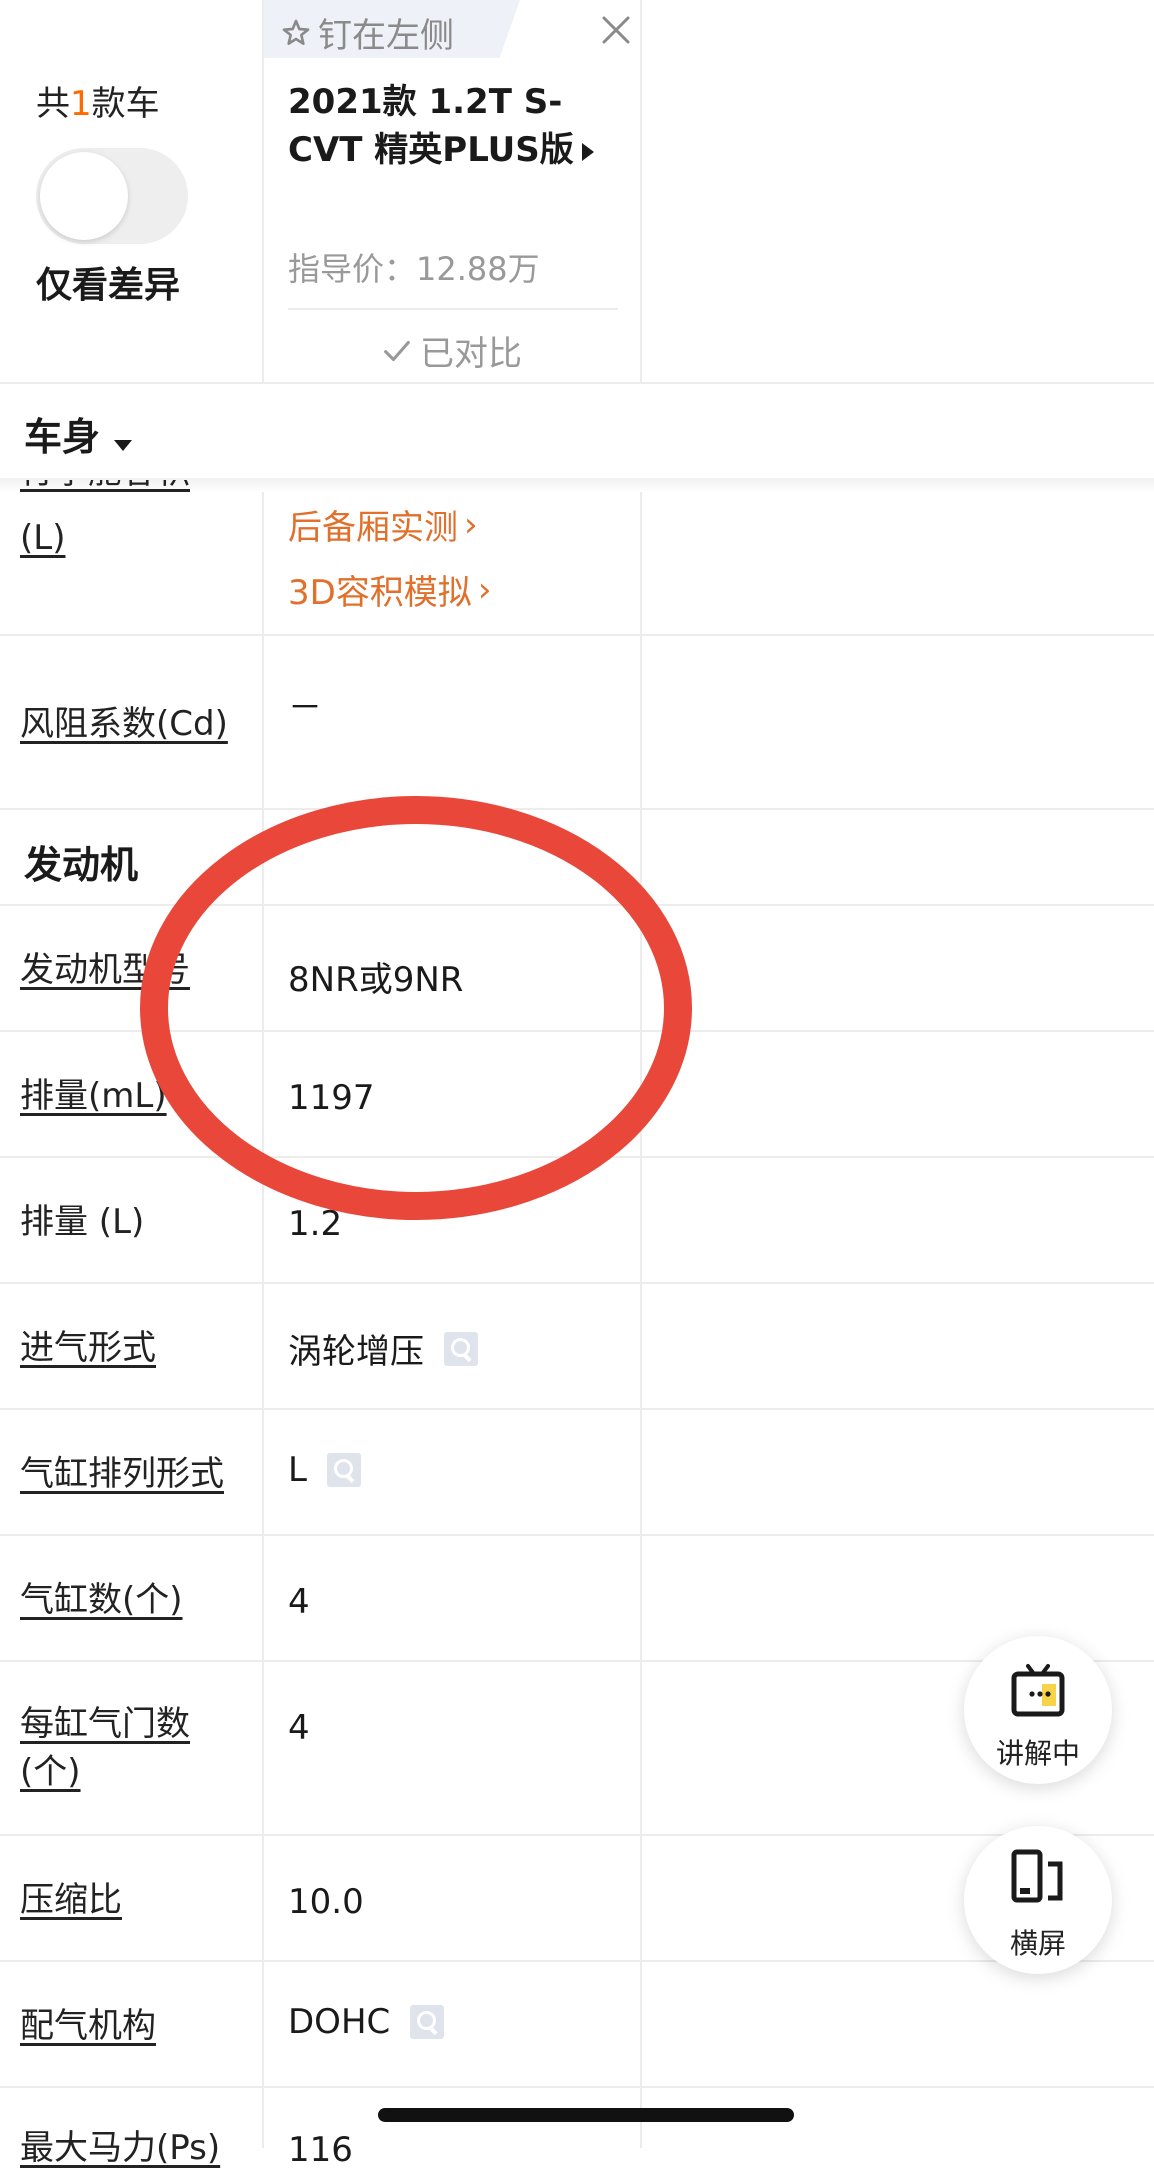  I want to click on model-name-link: 2021款 1.2T S-CVT 精英PLUS版, so click(458, 126).